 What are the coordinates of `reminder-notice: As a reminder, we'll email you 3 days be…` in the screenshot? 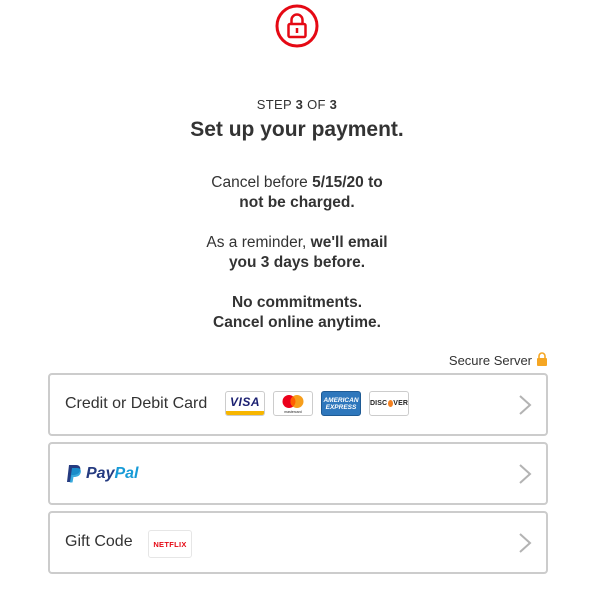 It's located at (297, 252).